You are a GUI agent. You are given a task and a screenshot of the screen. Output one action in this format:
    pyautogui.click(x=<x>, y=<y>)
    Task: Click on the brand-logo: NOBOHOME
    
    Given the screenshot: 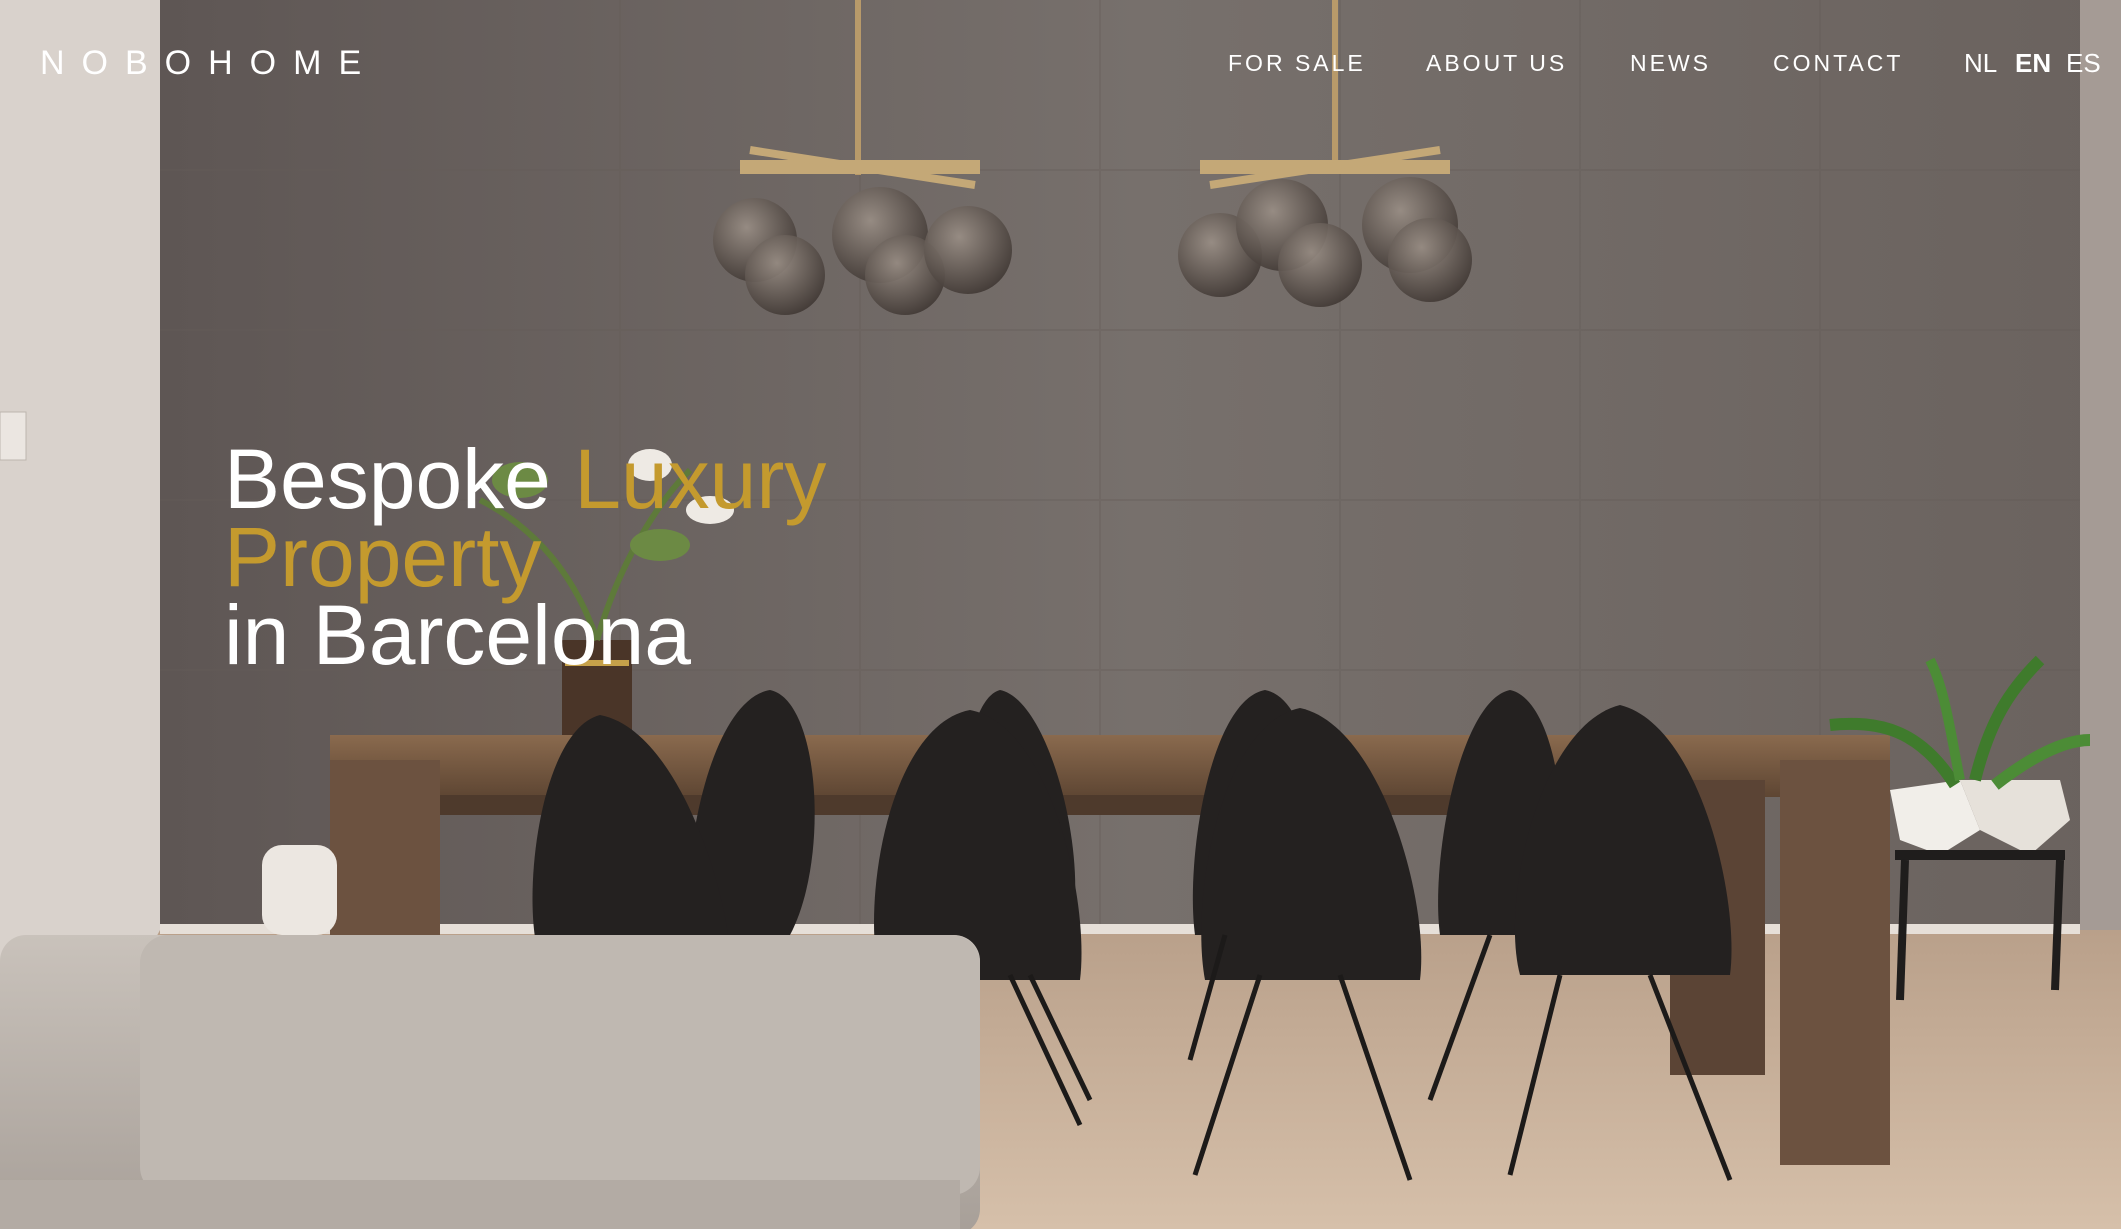 What is the action you would take?
    pyautogui.click(x=209, y=63)
    